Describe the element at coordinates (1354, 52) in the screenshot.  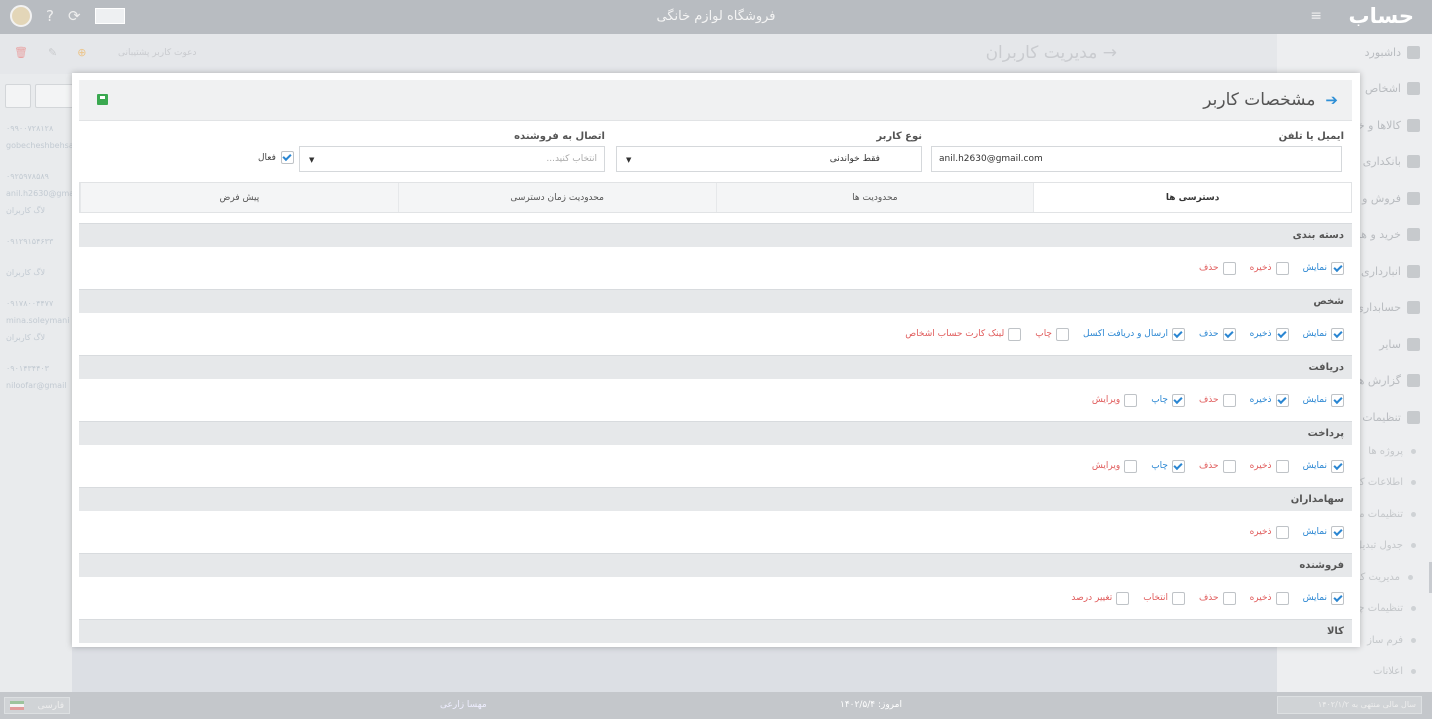
I see `sidebar-item: داشبورد` at that location.